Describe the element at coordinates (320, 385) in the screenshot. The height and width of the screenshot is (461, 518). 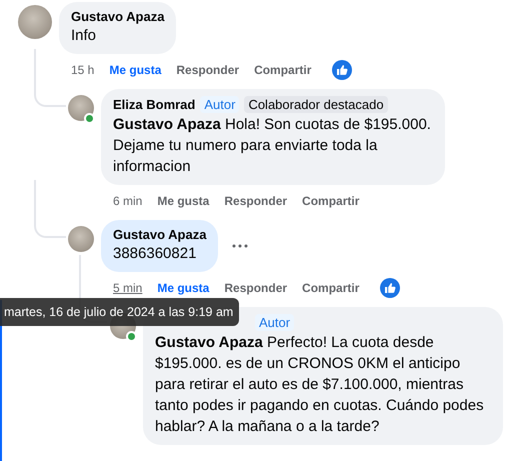
I see `comment-text: Gustavo Apaza Perfecto! La cuota desde $195.000. es de un CRONOS 0KM el anticipo para retirar el auto es de $7.100.000, mientras tanto podes ir pagando en cuotas. Cuándo podes hablar? A la mañana o a la tarde?` at that location.